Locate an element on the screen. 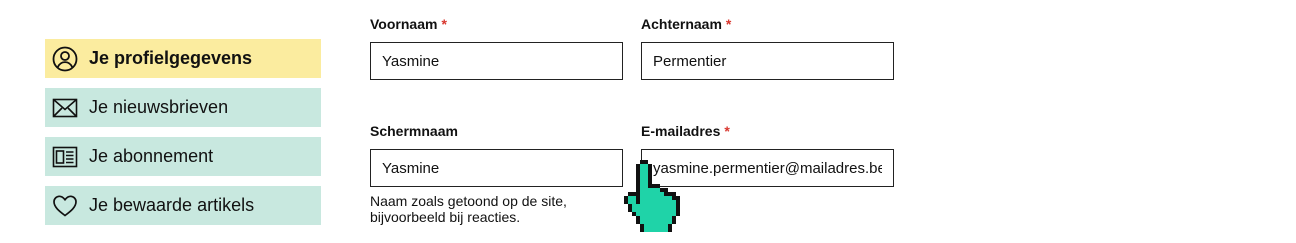  sidebar-item-label: Je abonnement is located at coordinates (151, 156).